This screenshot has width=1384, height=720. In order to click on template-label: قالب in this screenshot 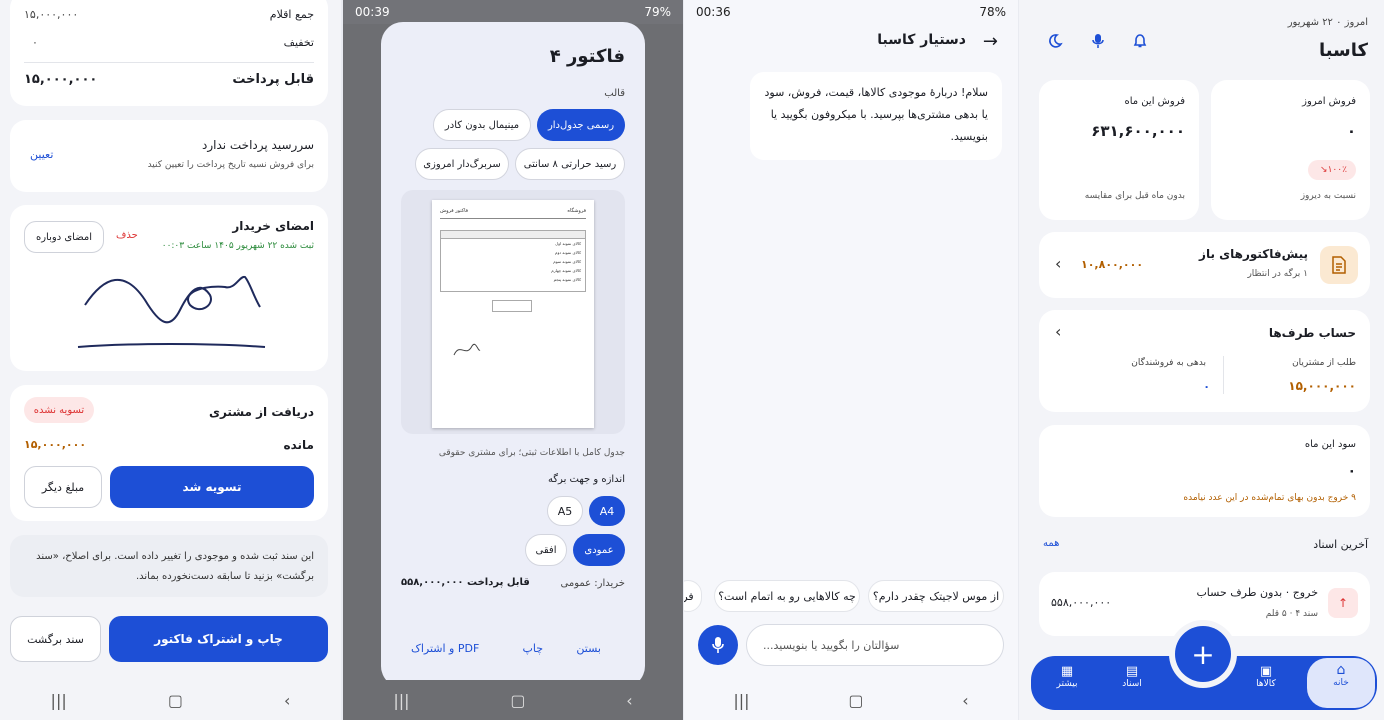, I will do `click(614, 93)`.